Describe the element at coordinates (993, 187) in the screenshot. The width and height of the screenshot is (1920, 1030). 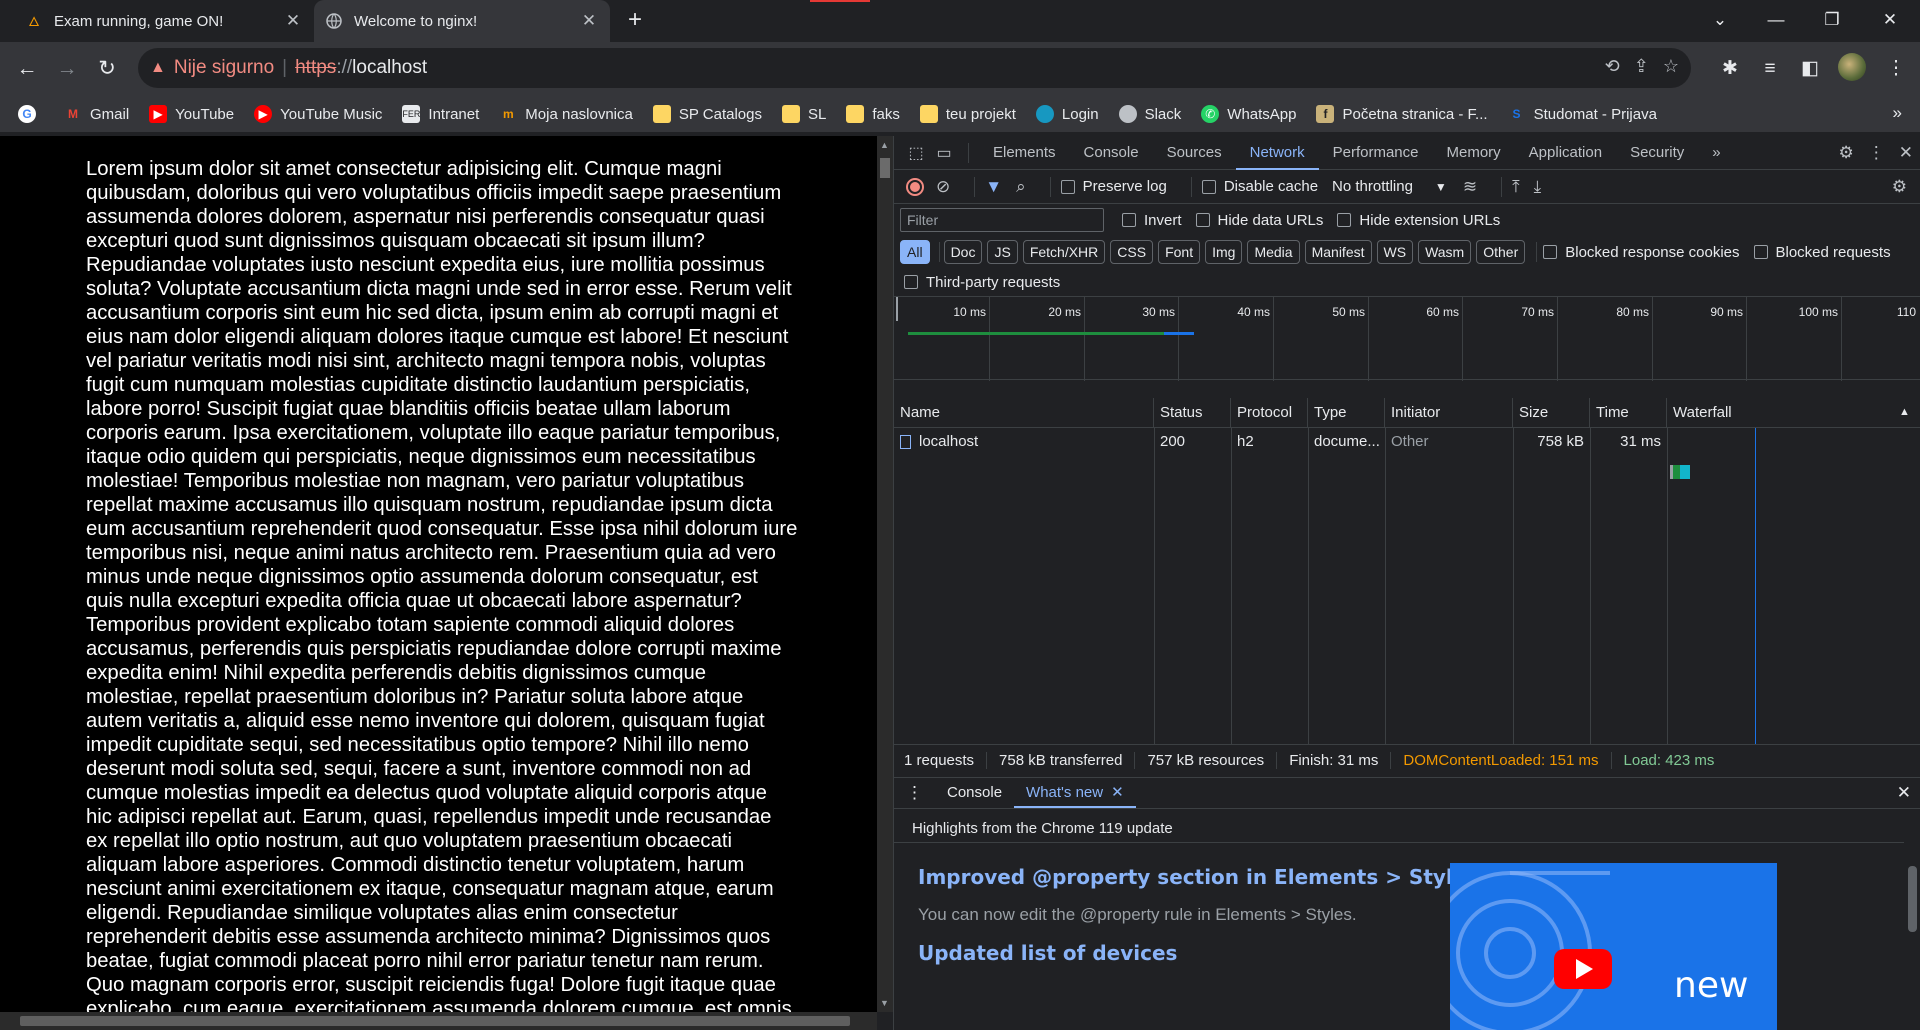
I see `filter-icon: ▼` at that location.